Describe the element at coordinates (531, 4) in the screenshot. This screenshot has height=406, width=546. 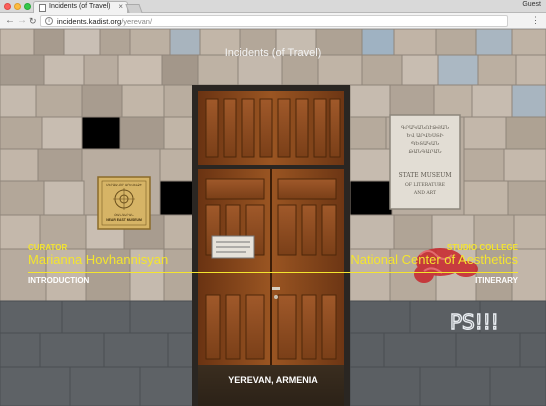
I see `profile-name: Guest` at that location.